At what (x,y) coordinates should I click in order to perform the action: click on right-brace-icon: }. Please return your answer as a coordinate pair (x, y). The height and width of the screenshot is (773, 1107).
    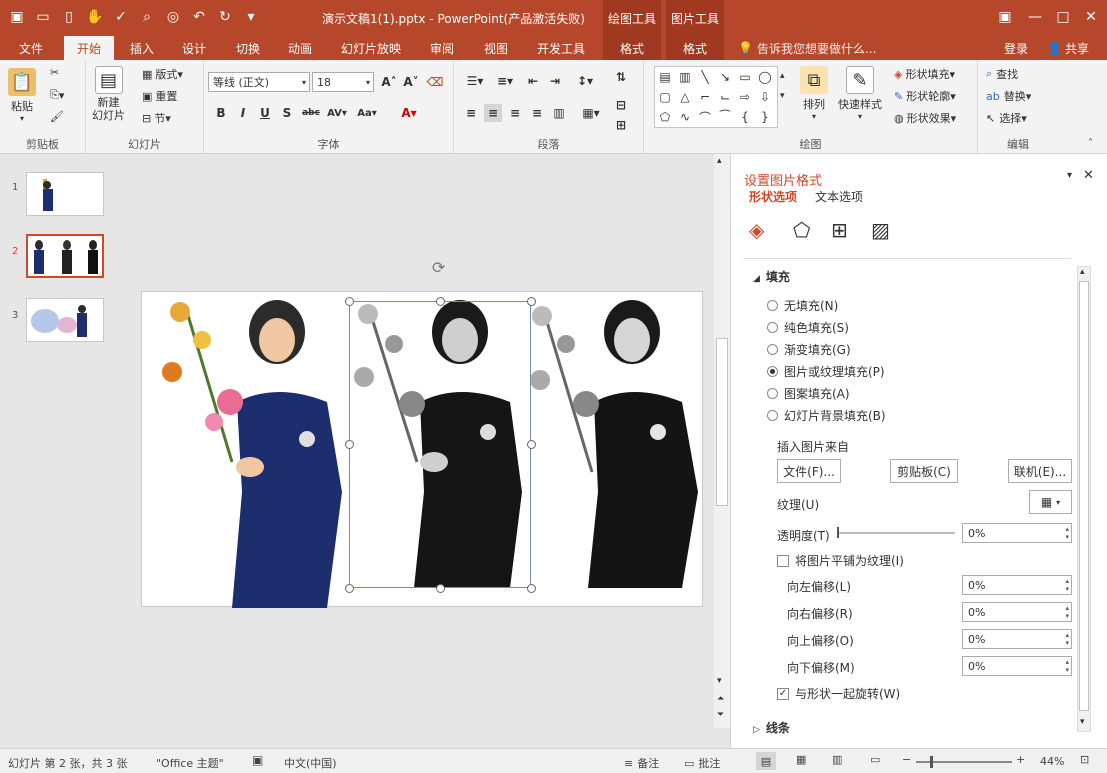
    Looking at the image, I should click on (765, 117).